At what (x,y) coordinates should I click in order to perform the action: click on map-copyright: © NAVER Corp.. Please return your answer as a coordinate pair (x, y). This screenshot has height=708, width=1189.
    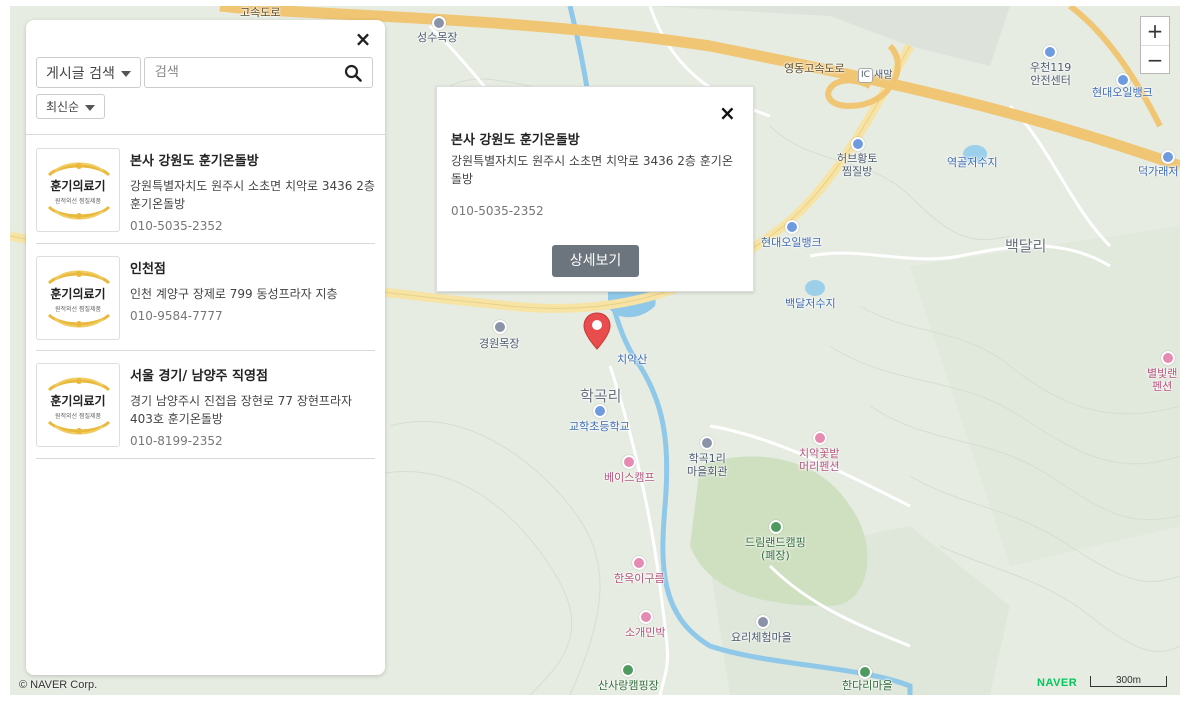
    Looking at the image, I should click on (58, 685).